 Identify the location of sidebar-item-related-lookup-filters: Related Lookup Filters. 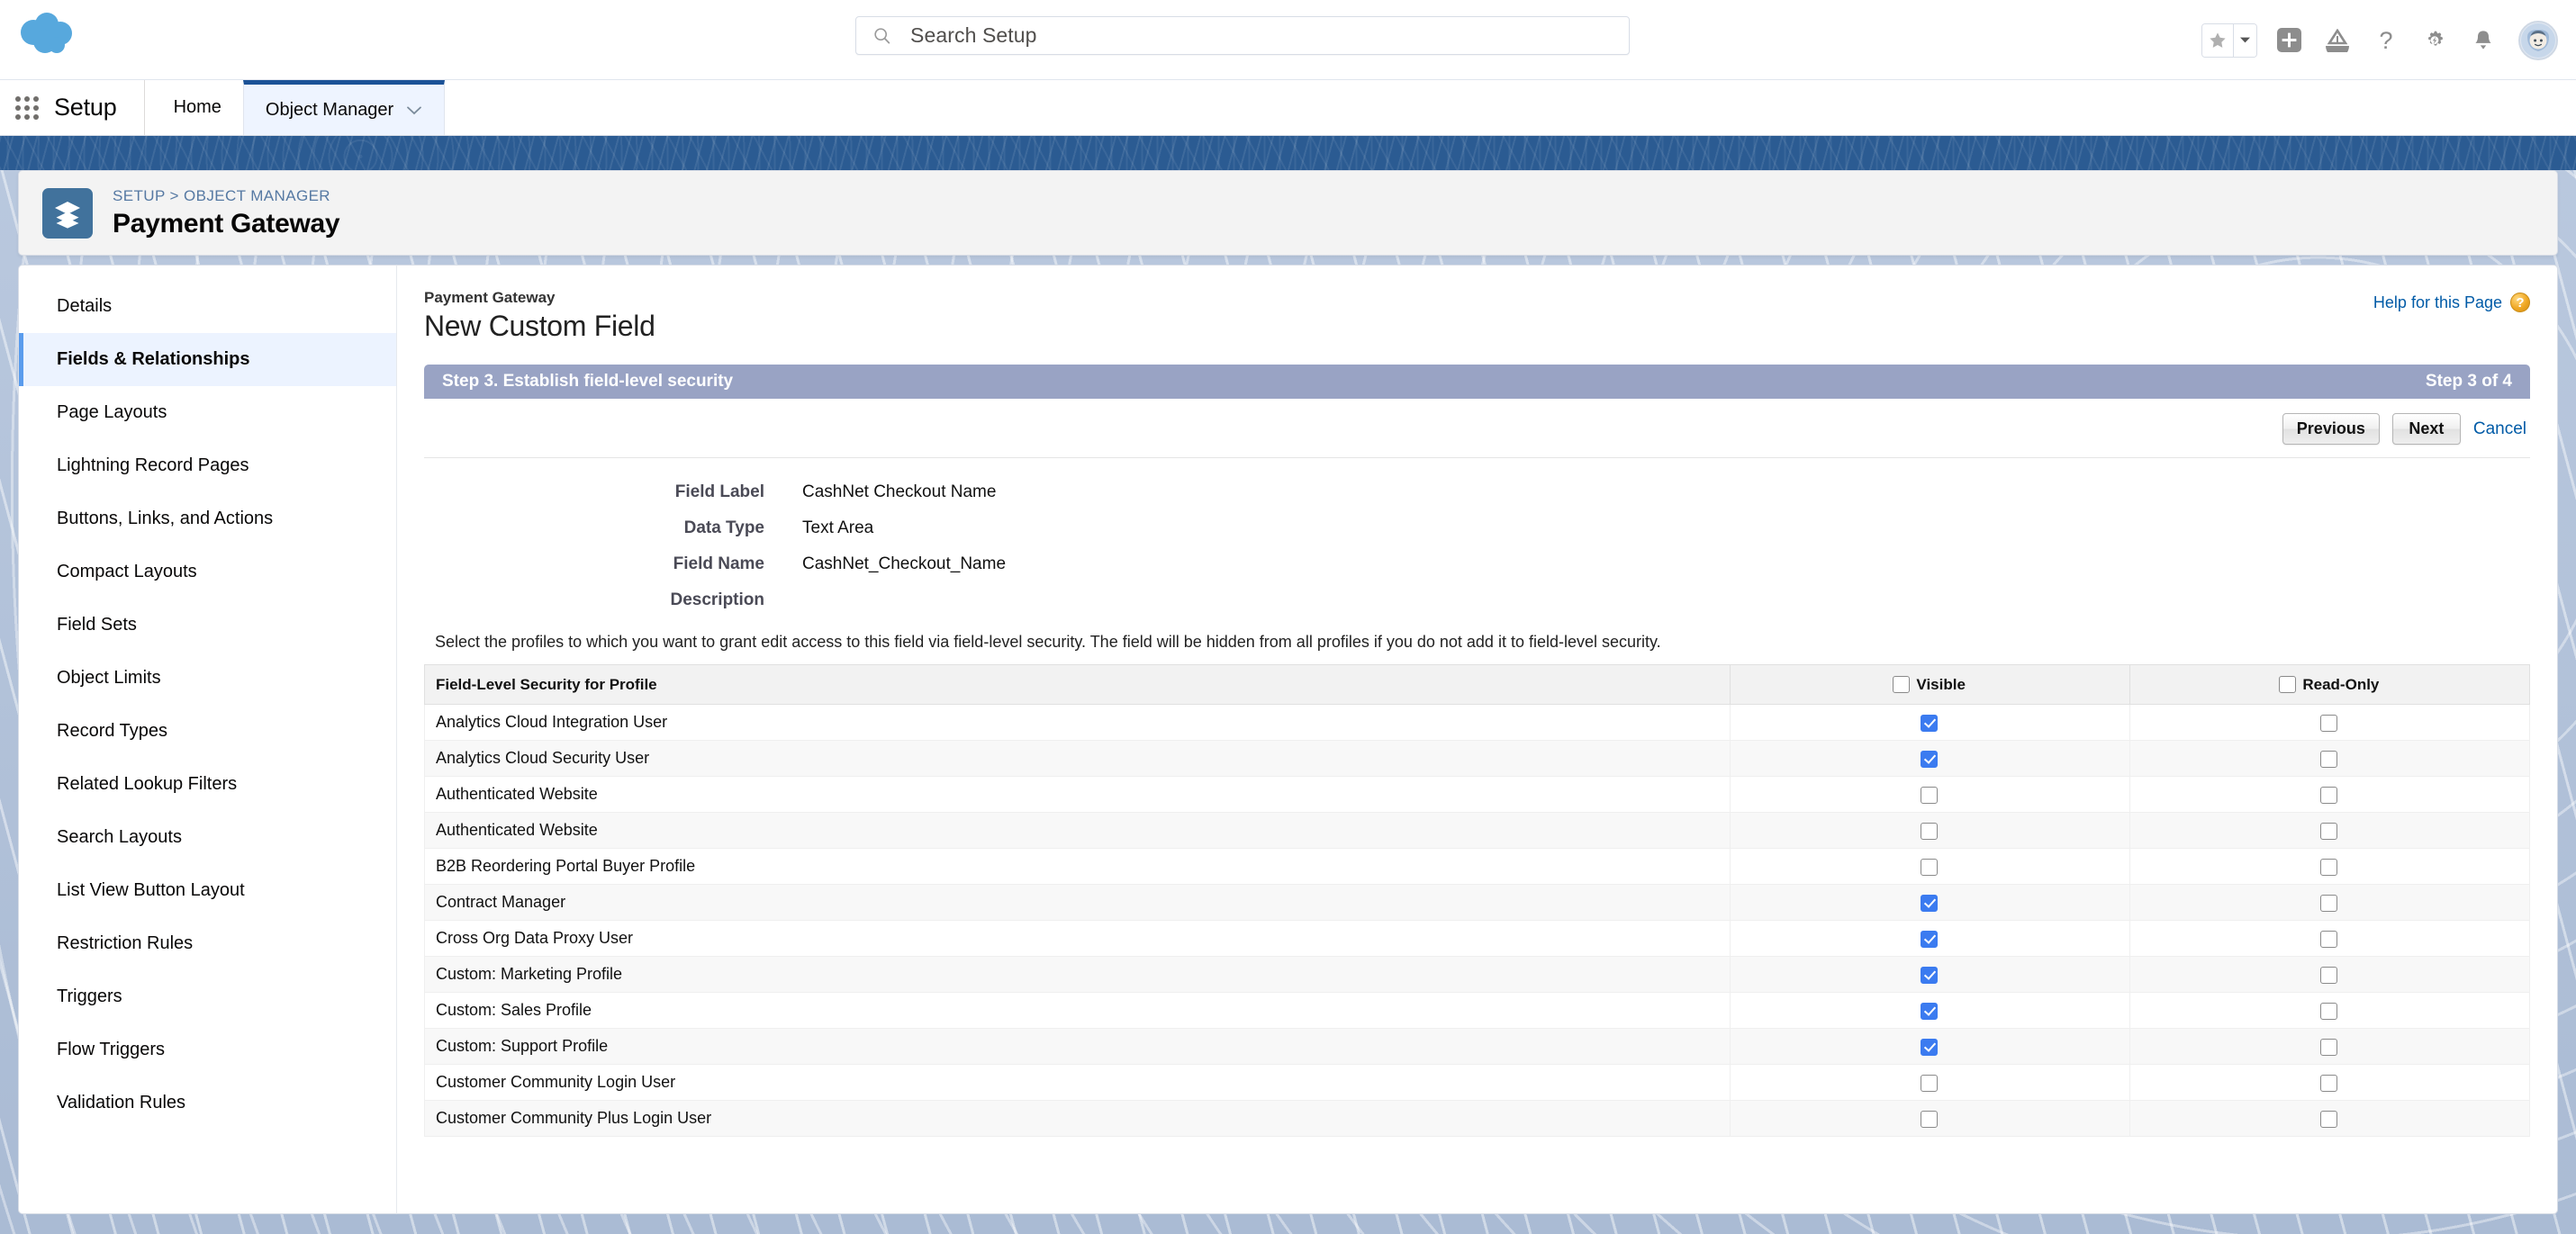
(207, 784).